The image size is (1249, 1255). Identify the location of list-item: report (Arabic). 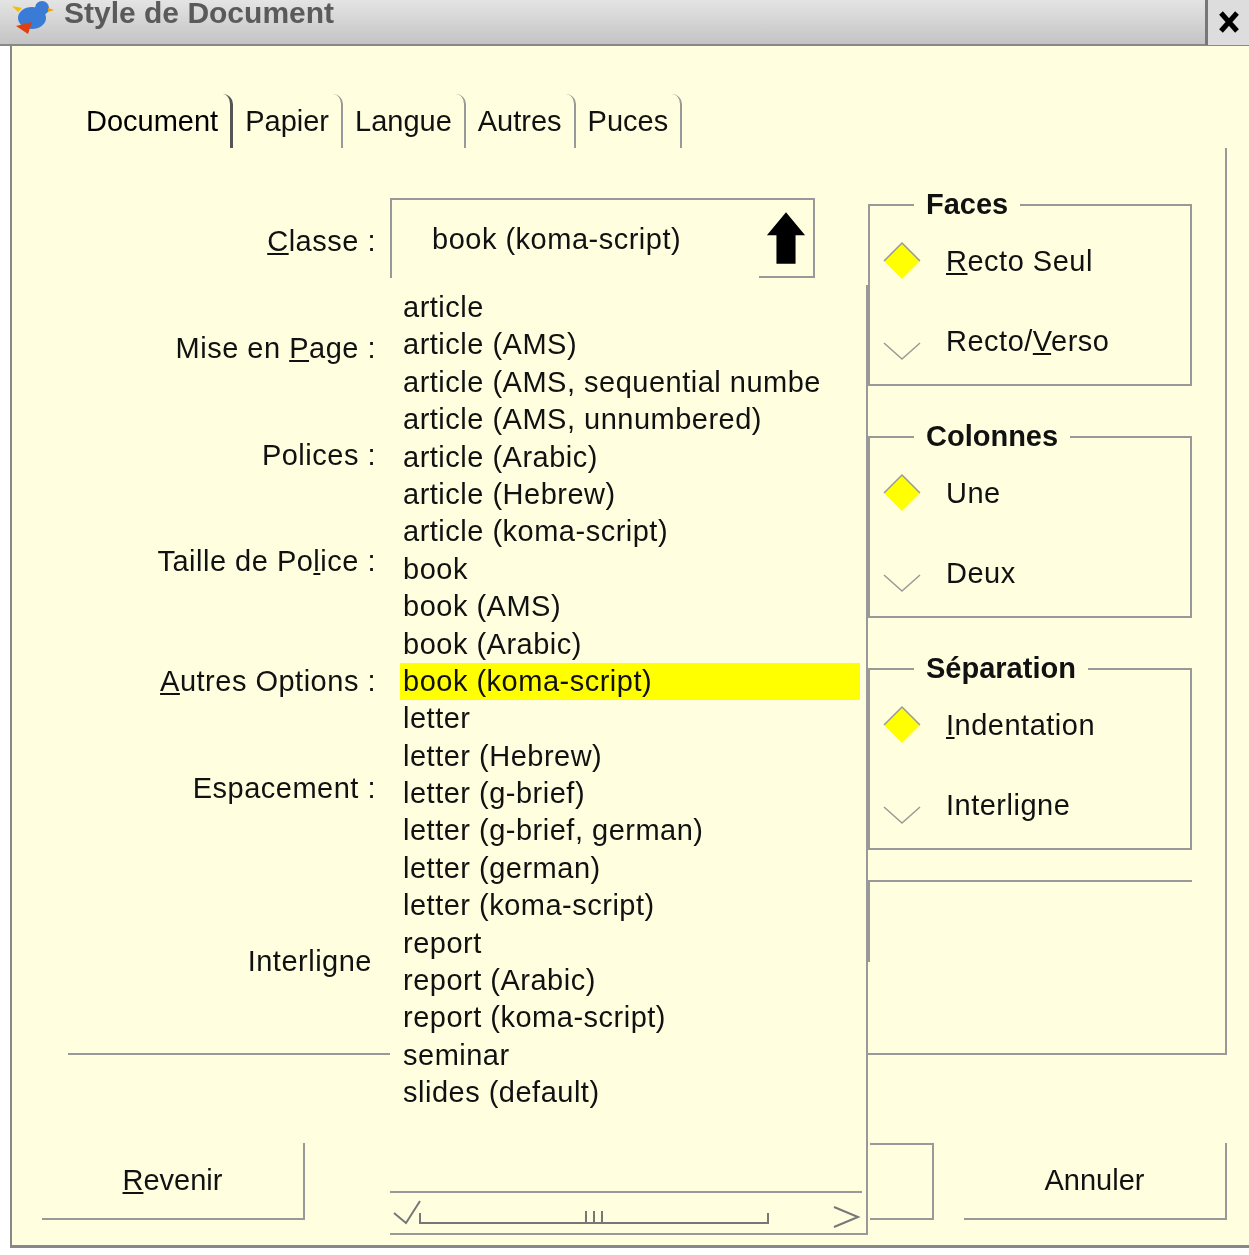
(630, 981).